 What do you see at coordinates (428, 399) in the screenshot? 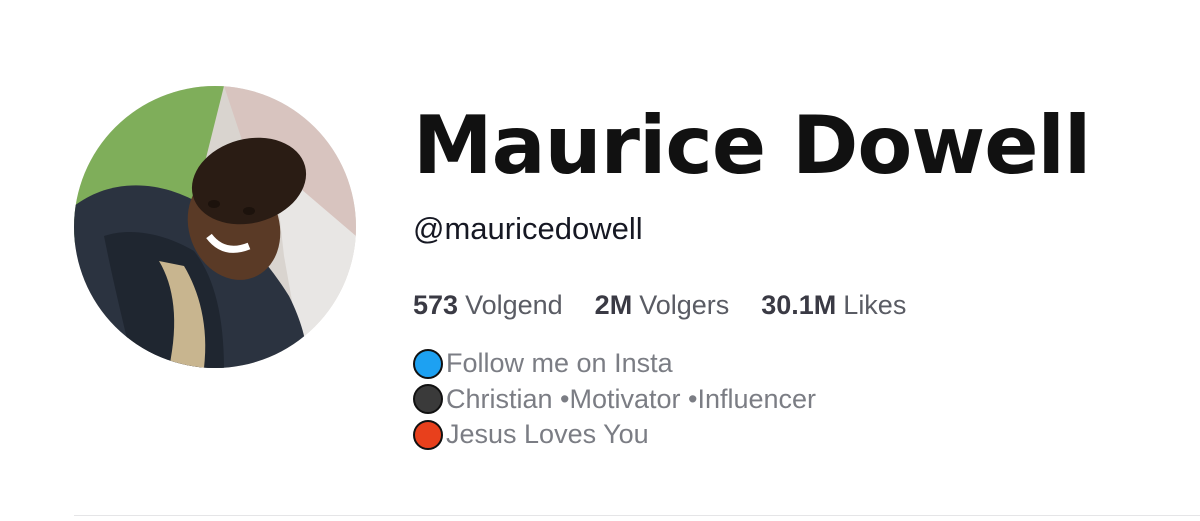
I see `black-circle-icon` at bounding box center [428, 399].